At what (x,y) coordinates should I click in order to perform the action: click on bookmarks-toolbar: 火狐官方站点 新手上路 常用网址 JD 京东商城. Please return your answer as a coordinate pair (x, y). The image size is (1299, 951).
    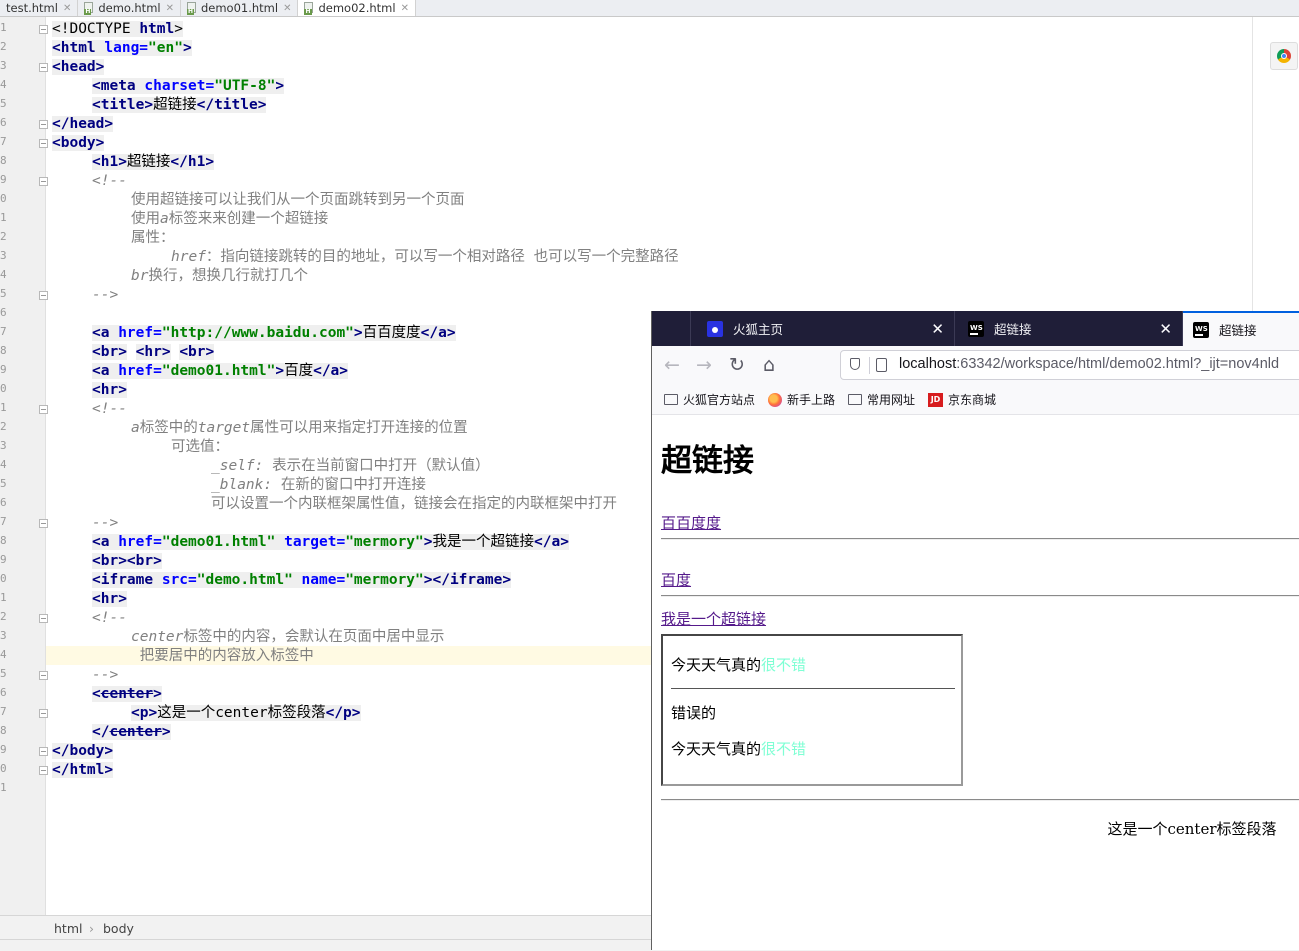
    Looking at the image, I should click on (975, 399).